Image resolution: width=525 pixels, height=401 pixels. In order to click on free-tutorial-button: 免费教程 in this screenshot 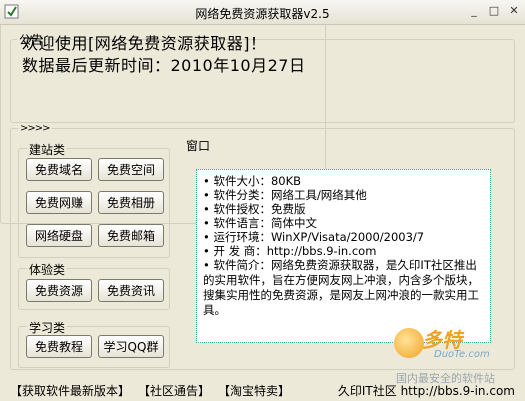, I will do `click(59, 346)`.